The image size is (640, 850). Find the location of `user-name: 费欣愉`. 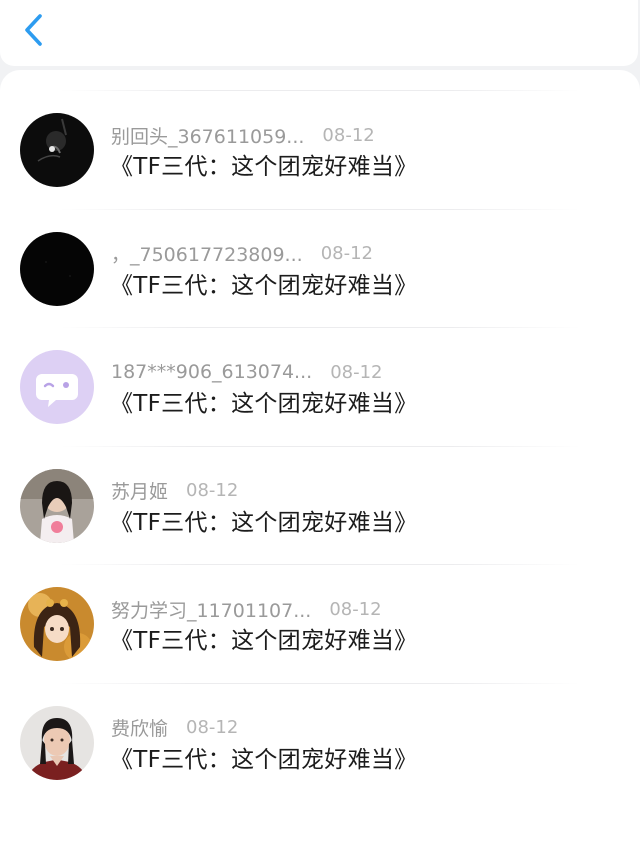

user-name: 费欣愉 is located at coordinates (140, 729).